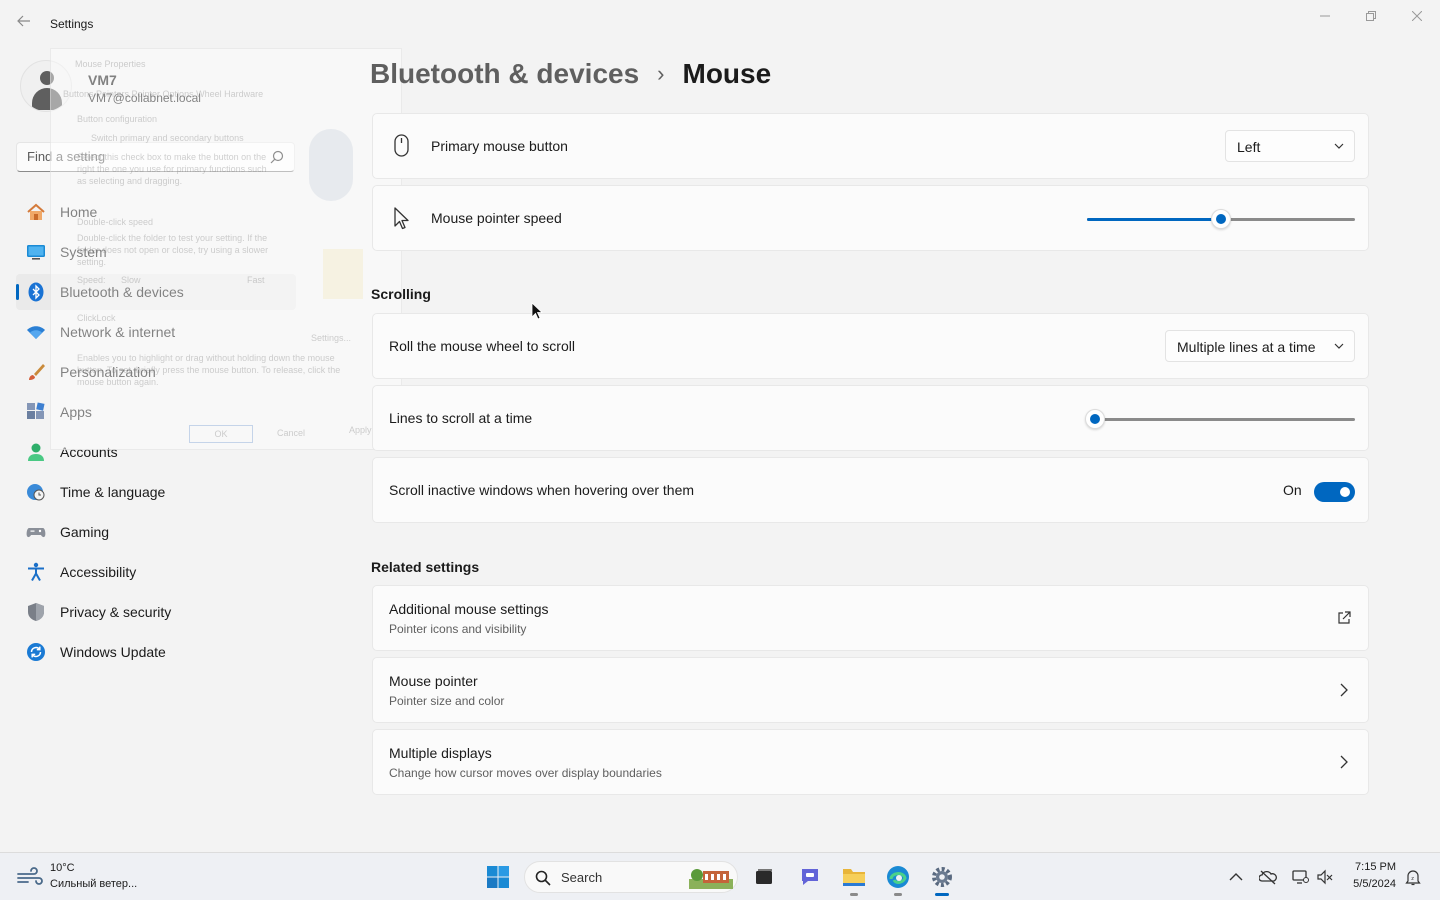  I want to click on globe-clock-icon, so click(36, 492).